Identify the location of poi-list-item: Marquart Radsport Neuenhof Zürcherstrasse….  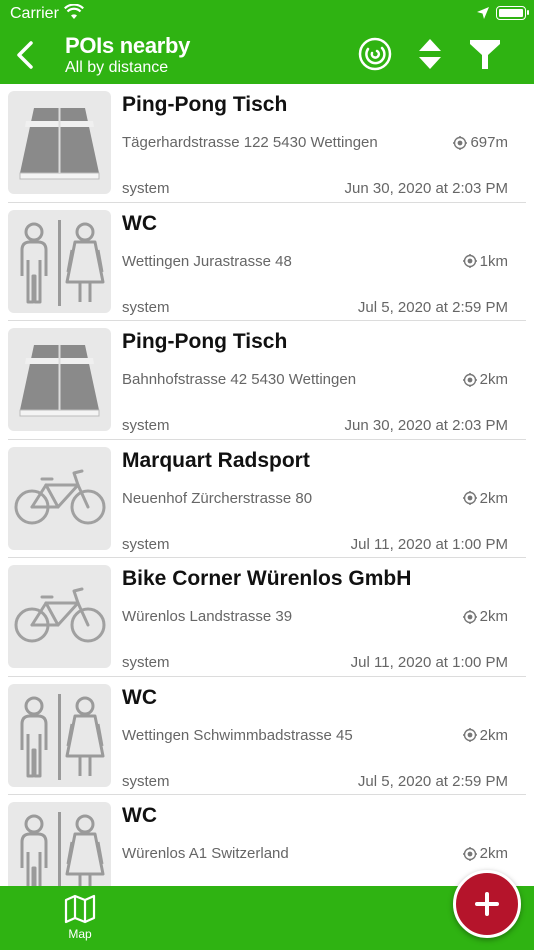
(267, 499).